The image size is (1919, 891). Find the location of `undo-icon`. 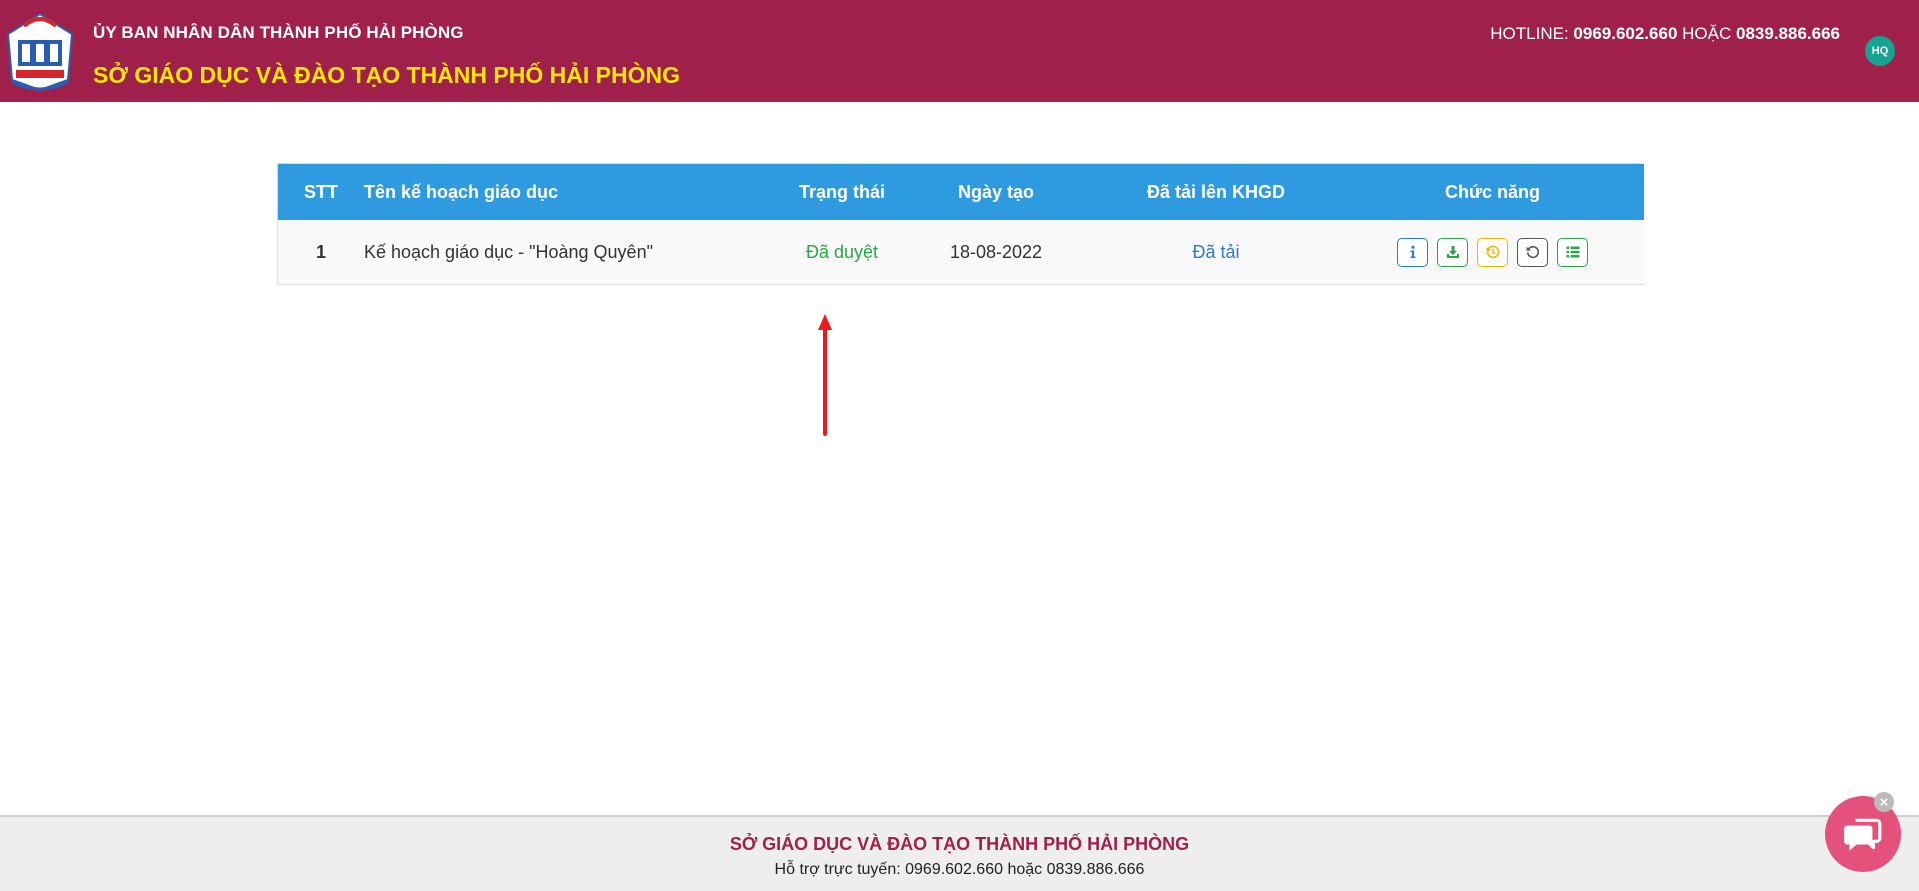

undo-icon is located at coordinates (1532, 252).